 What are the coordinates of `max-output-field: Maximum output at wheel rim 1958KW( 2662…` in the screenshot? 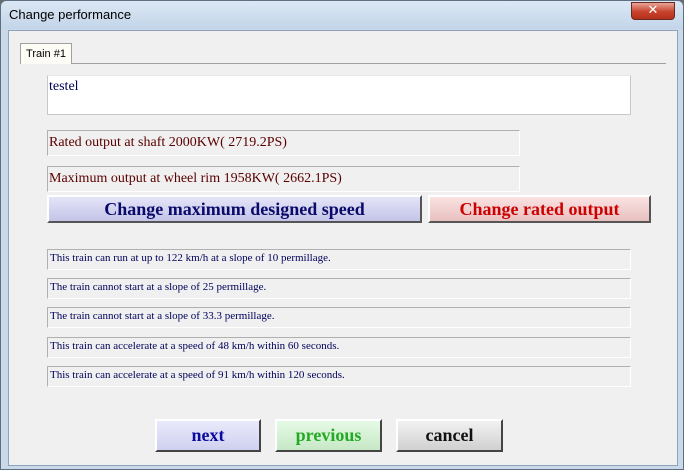 It's located at (283, 179).